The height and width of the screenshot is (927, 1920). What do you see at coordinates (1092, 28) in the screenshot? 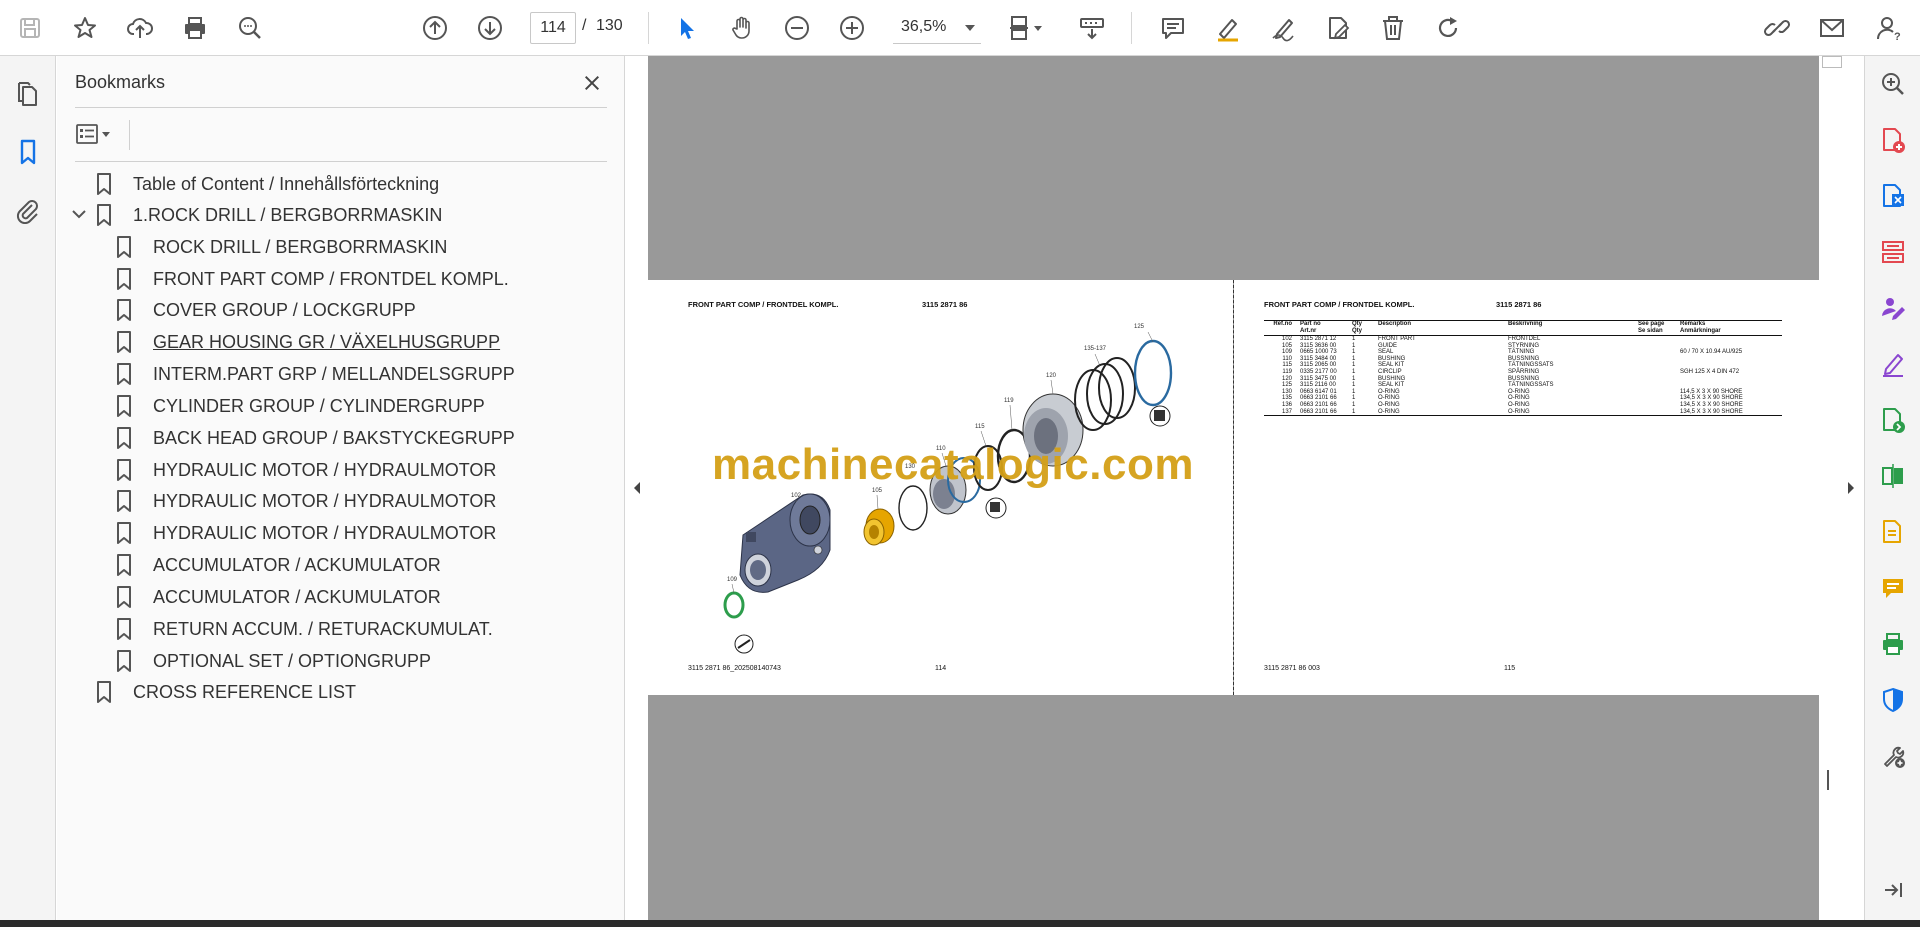
I see `scroll-mode-icon` at bounding box center [1092, 28].